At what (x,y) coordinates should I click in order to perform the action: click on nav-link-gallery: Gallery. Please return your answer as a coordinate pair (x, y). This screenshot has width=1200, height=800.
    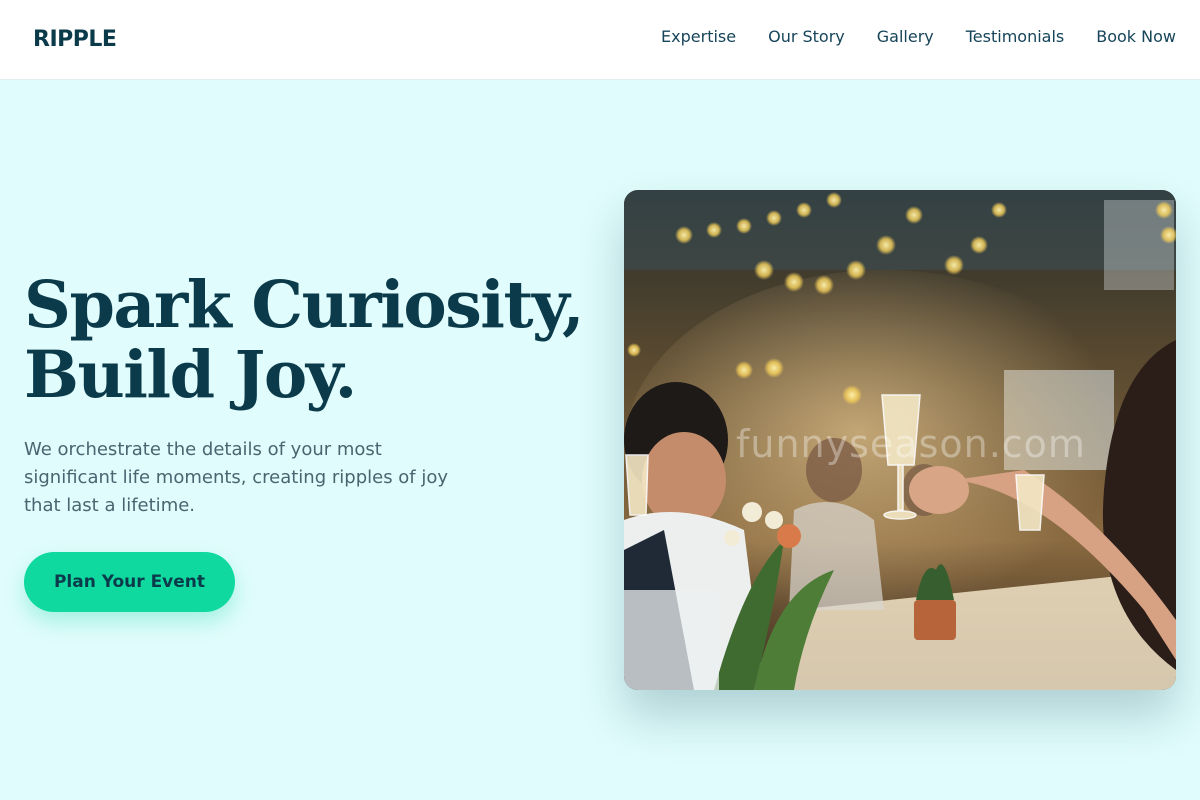
    Looking at the image, I should click on (905, 36).